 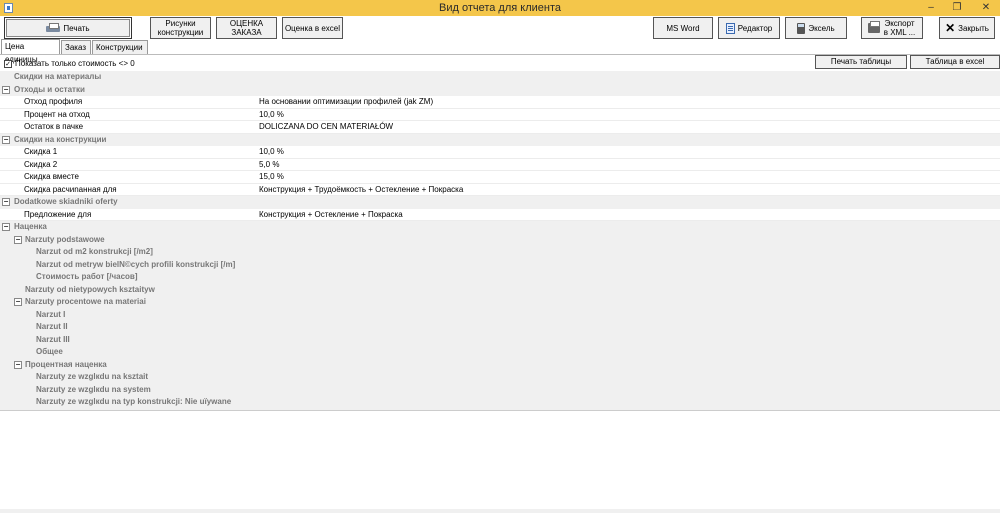 What do you see at coordinates (66, 364) in the screenshot?
I see `tree-node-label: Процентная наценка` at bounding box center [66, 364].